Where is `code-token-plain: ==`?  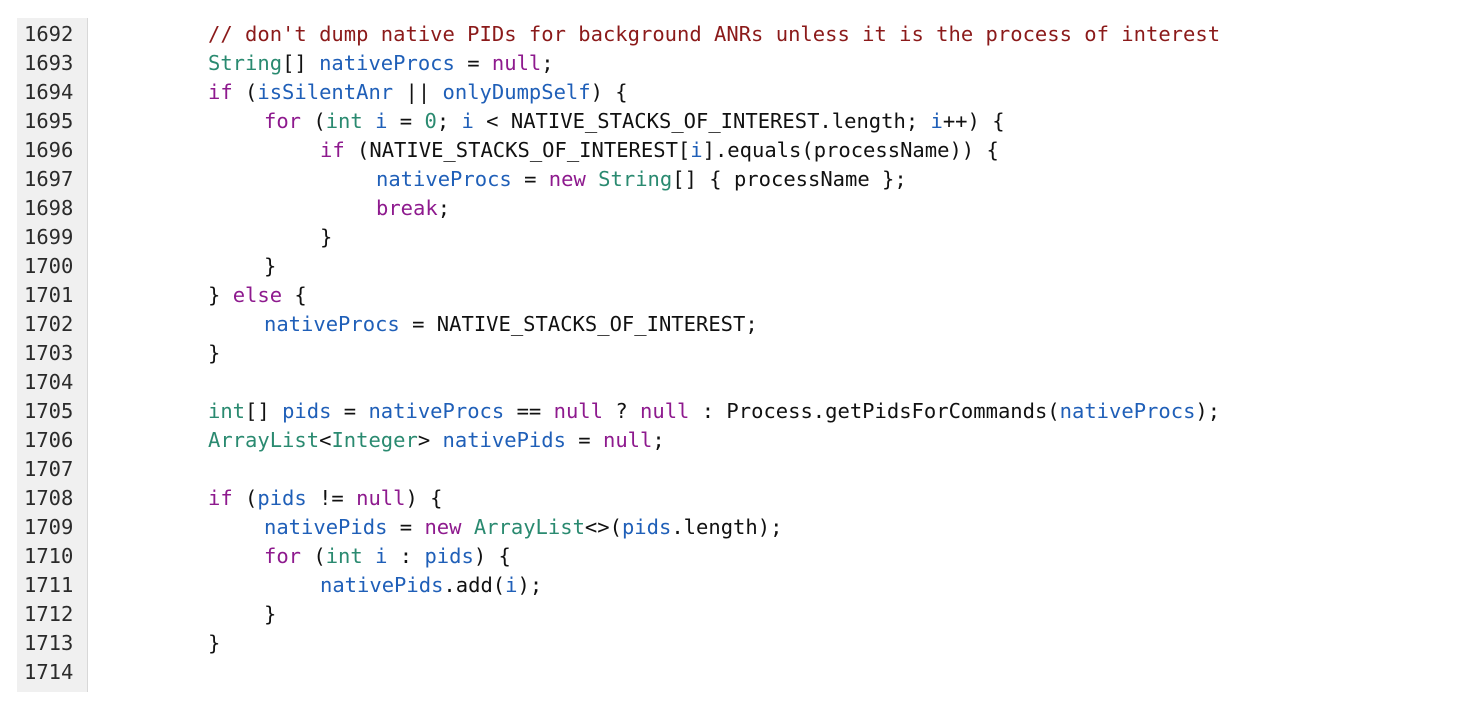
code-token-plain: == is located at coordinates (529, 411).